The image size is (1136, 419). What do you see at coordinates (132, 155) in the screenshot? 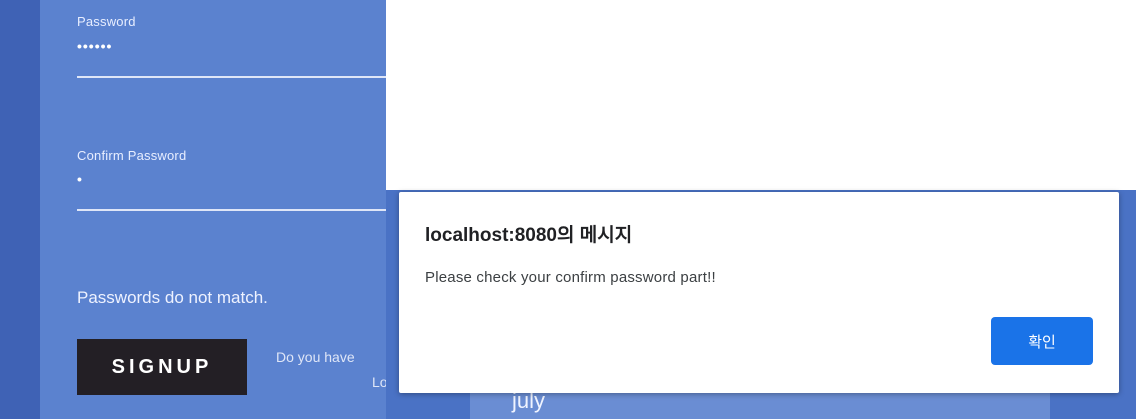
I see `confirm-password-label: Confirm Password` at bounding box center [132, 155].